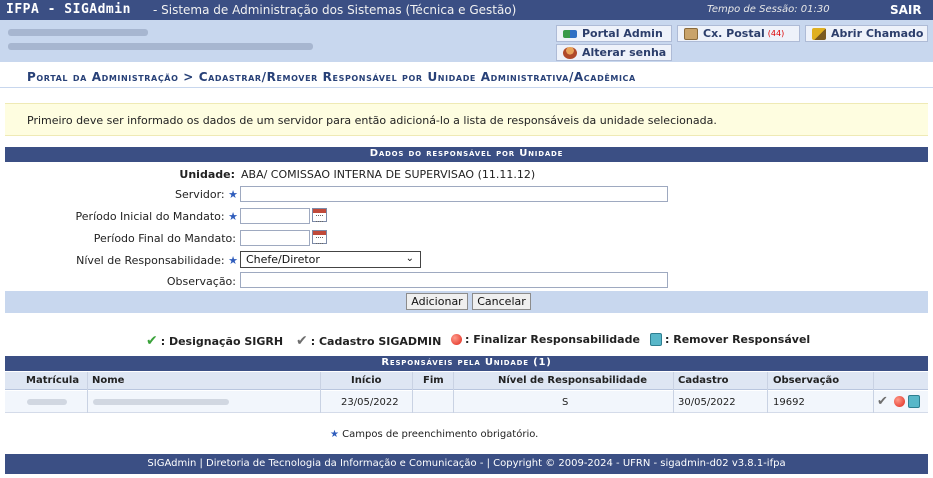 The width and height of the screenshot is (933, 478). Describe the element at coordinates (622, 33) in the screenshot. I see `portal-admin-label: Portal Admin` at that location.